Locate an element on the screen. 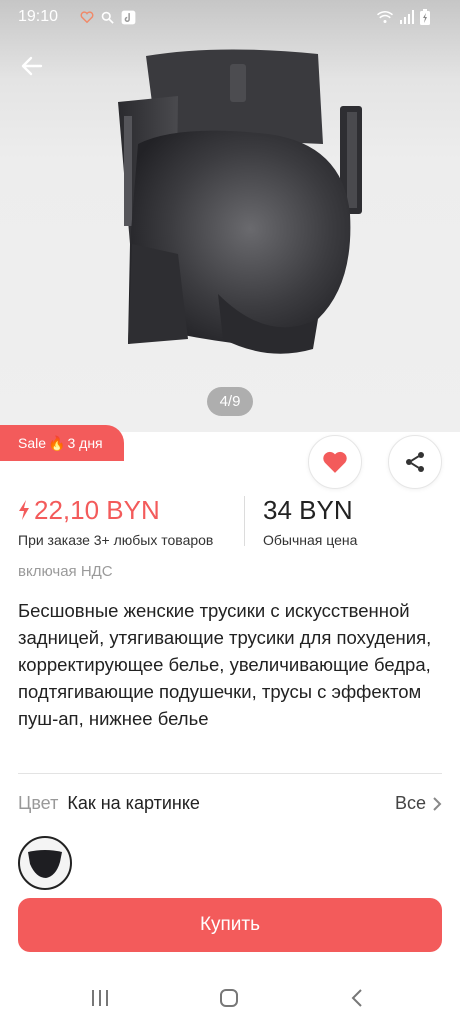 This screenshot has width=460, height=1024. color-value: Как на картинке is located at coordinates (133, 803).